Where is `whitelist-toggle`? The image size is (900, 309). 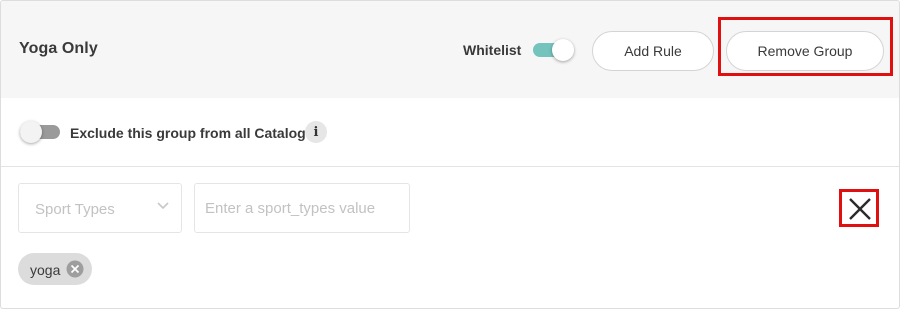
whitelist-toggle is located at coordinates (553, 50).